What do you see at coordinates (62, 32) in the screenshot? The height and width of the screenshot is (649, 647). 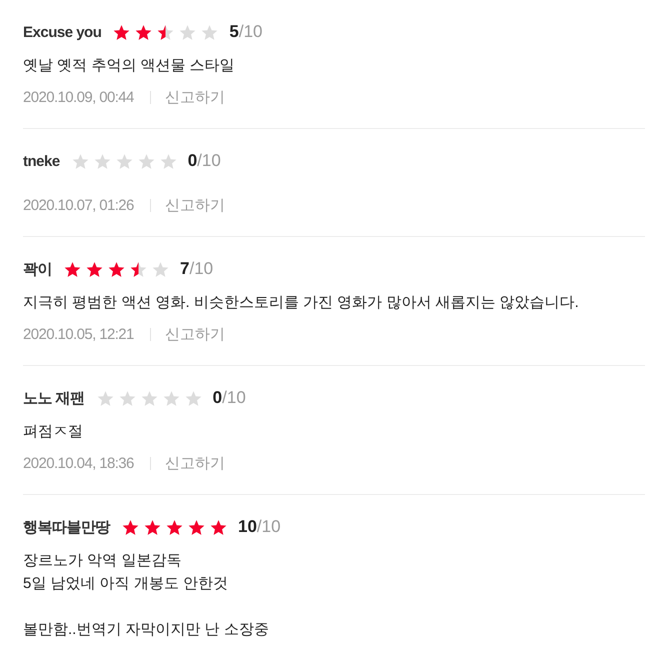 I see `reviewer-name: Excuse you` at bounding box center [62, 32].